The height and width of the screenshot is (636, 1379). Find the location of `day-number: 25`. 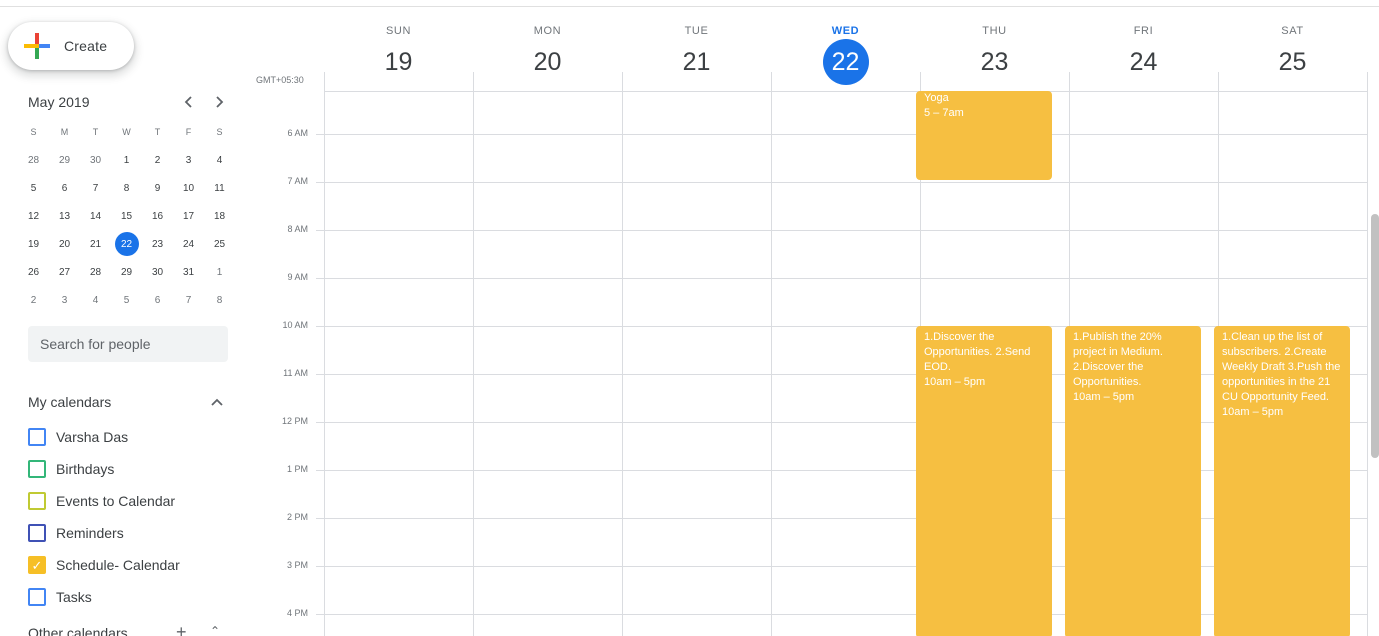

day-number: 25 is located at coordinates (1293, 62).